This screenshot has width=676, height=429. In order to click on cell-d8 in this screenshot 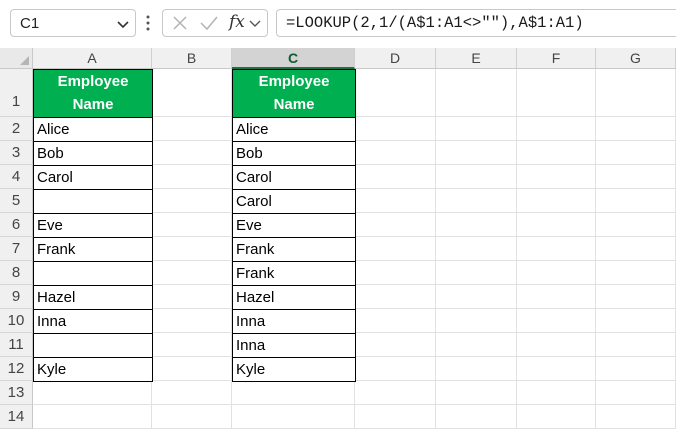, I will do `click(395, 273)`.